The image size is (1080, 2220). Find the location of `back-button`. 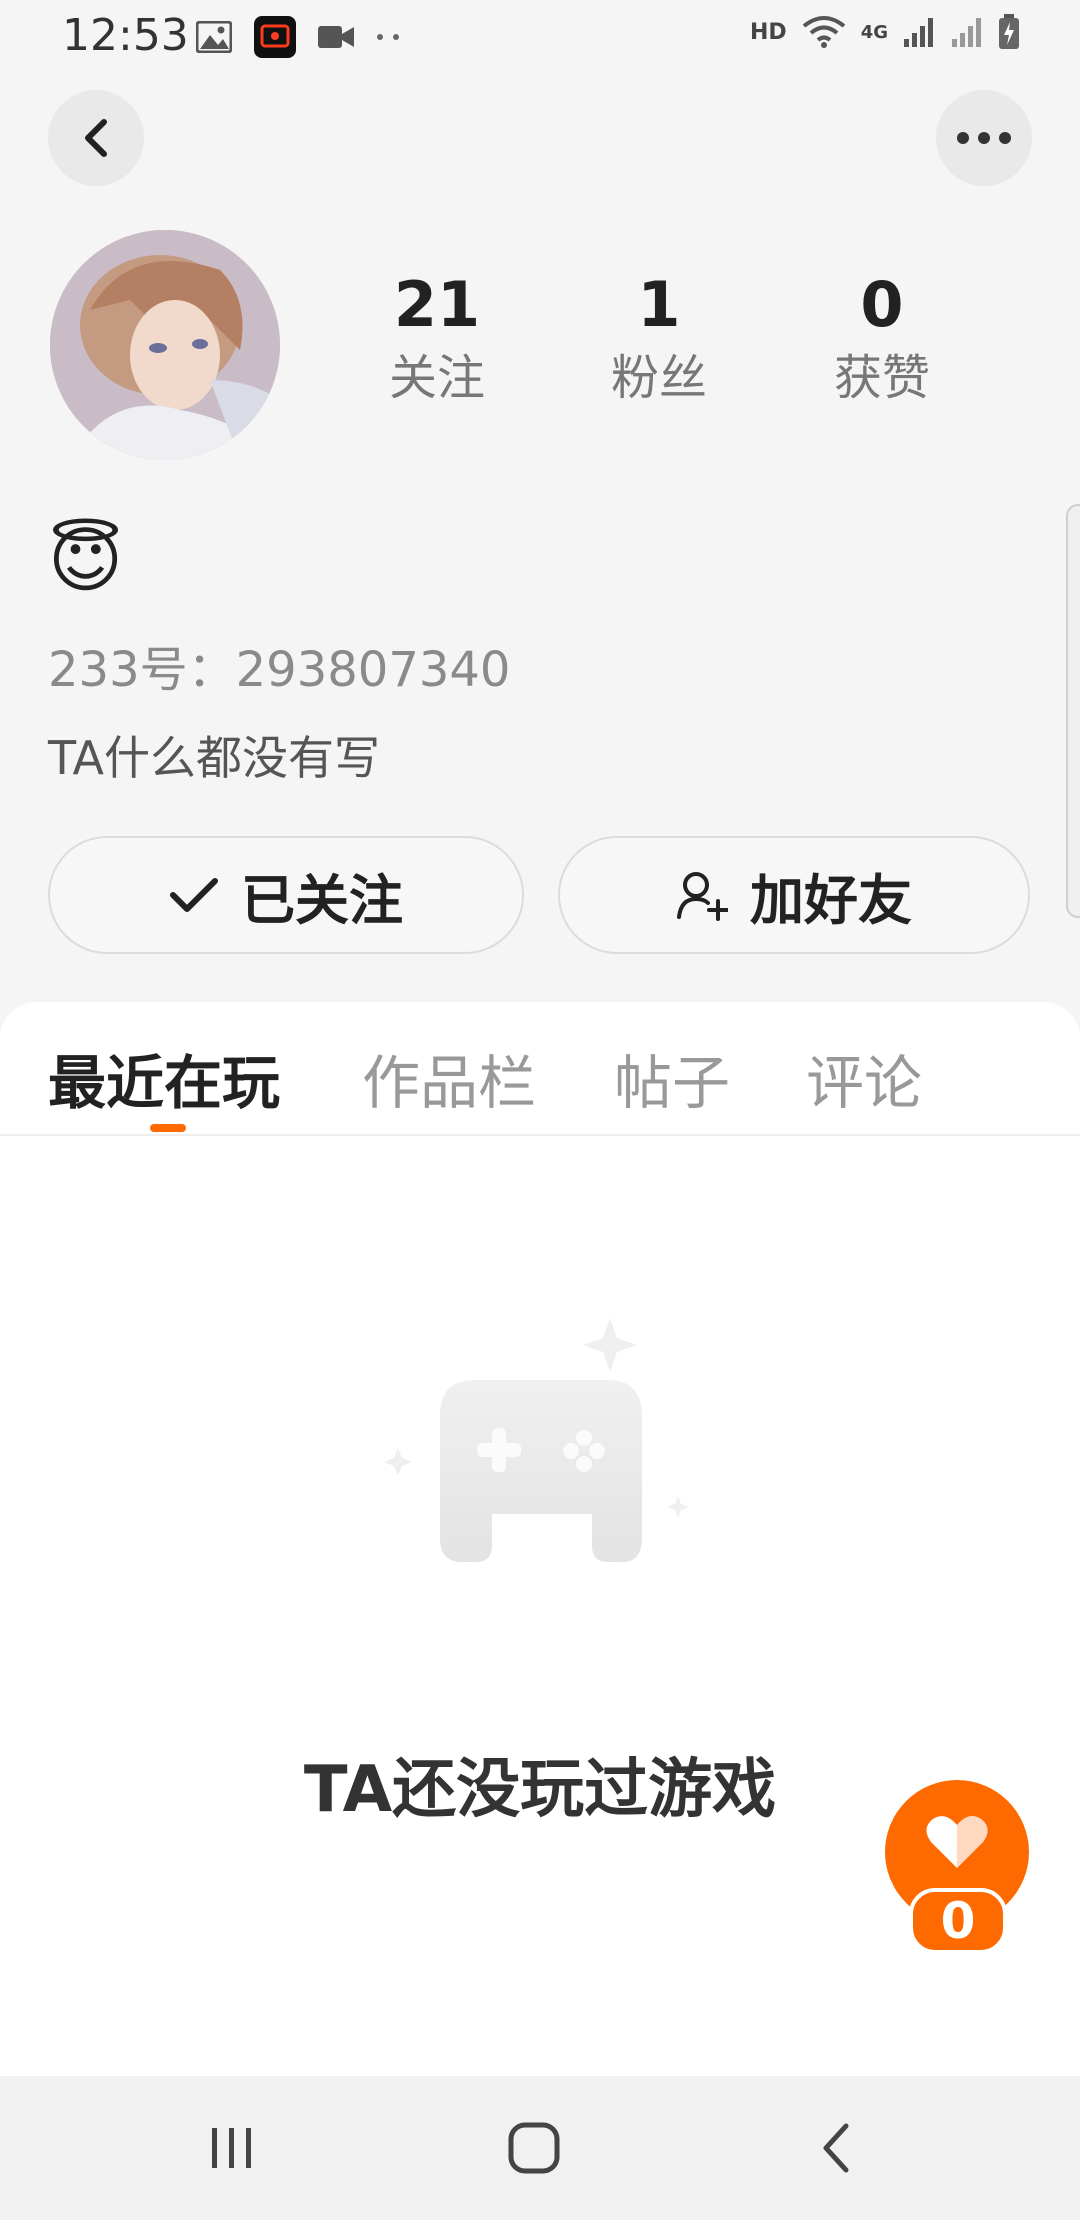

back-button is located at coordinates (96, 138).